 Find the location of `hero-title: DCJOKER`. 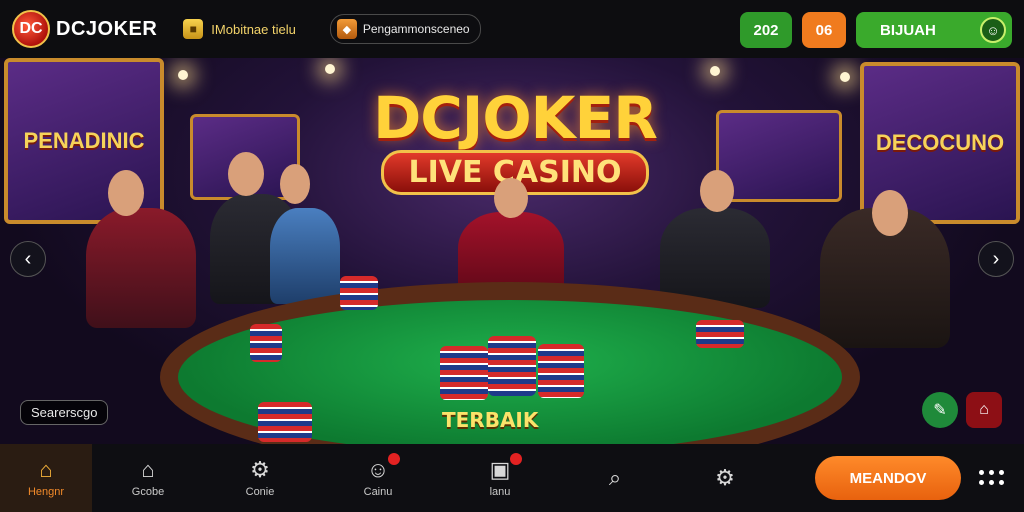

hero-title: DCJOKER is located at coordinates (515, 118).